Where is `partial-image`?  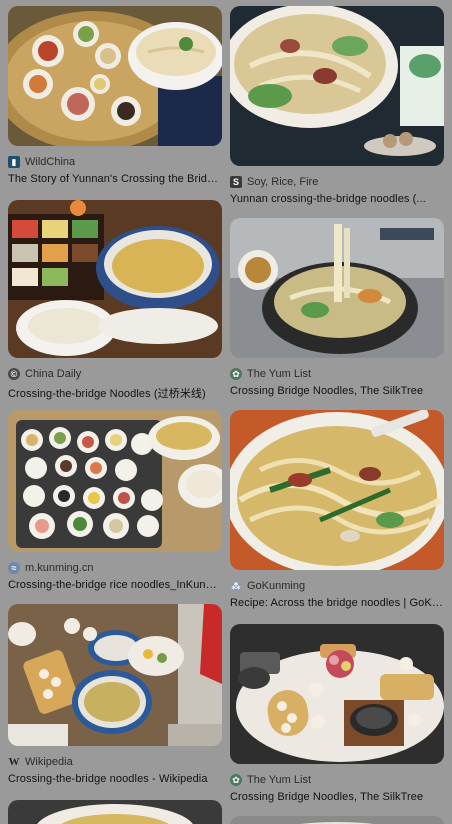
partial-image is located at coordinates (337, 820).